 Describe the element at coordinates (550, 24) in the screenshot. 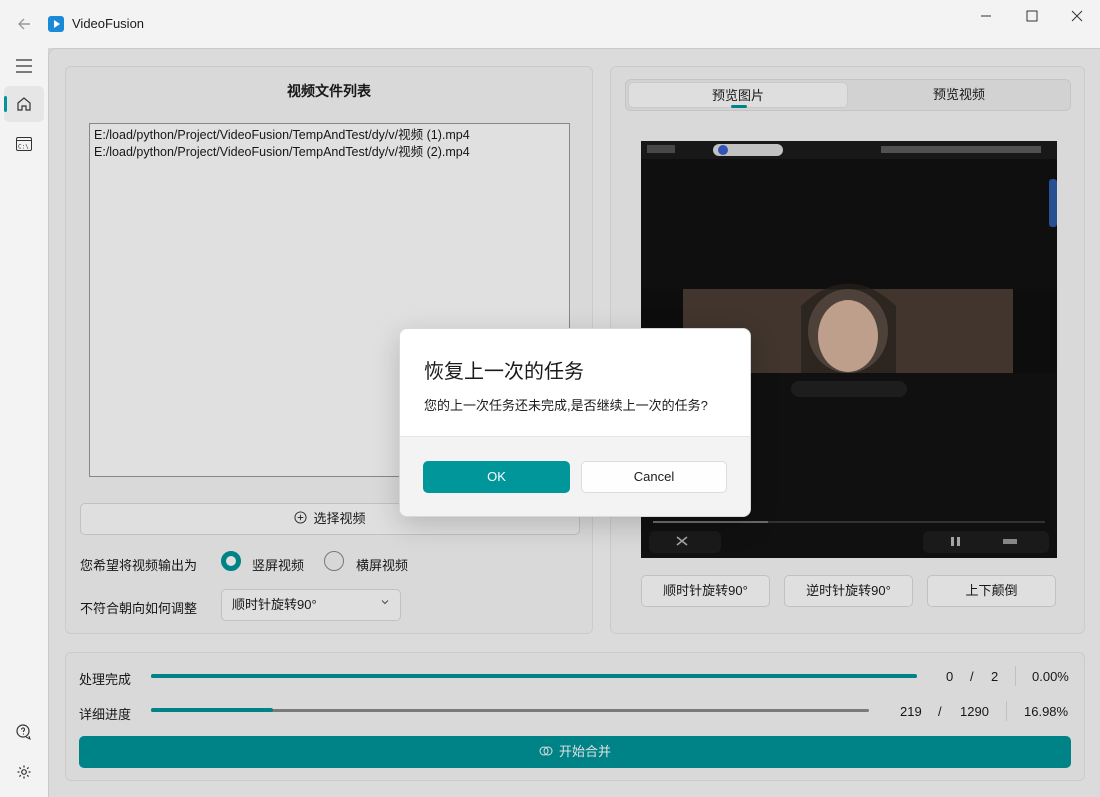

I see `title-bar: VideoFusion` at that location.